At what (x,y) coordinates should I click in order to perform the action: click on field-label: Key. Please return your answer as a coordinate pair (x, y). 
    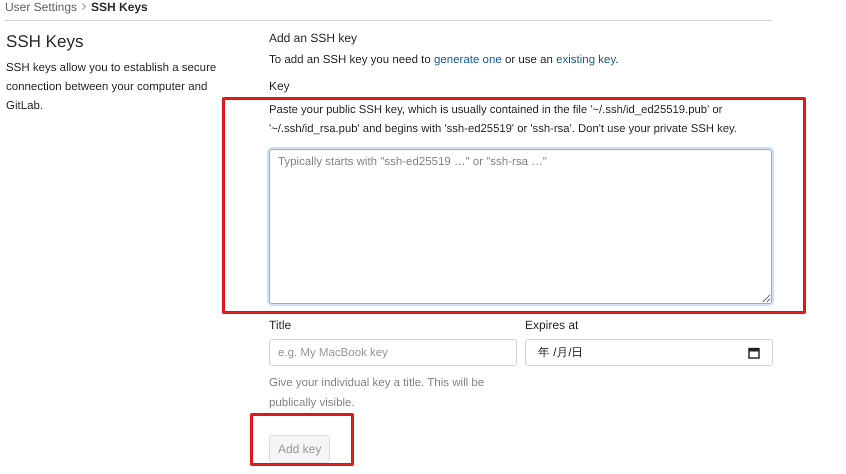
    Looking at the image, I should click on (280, 86).